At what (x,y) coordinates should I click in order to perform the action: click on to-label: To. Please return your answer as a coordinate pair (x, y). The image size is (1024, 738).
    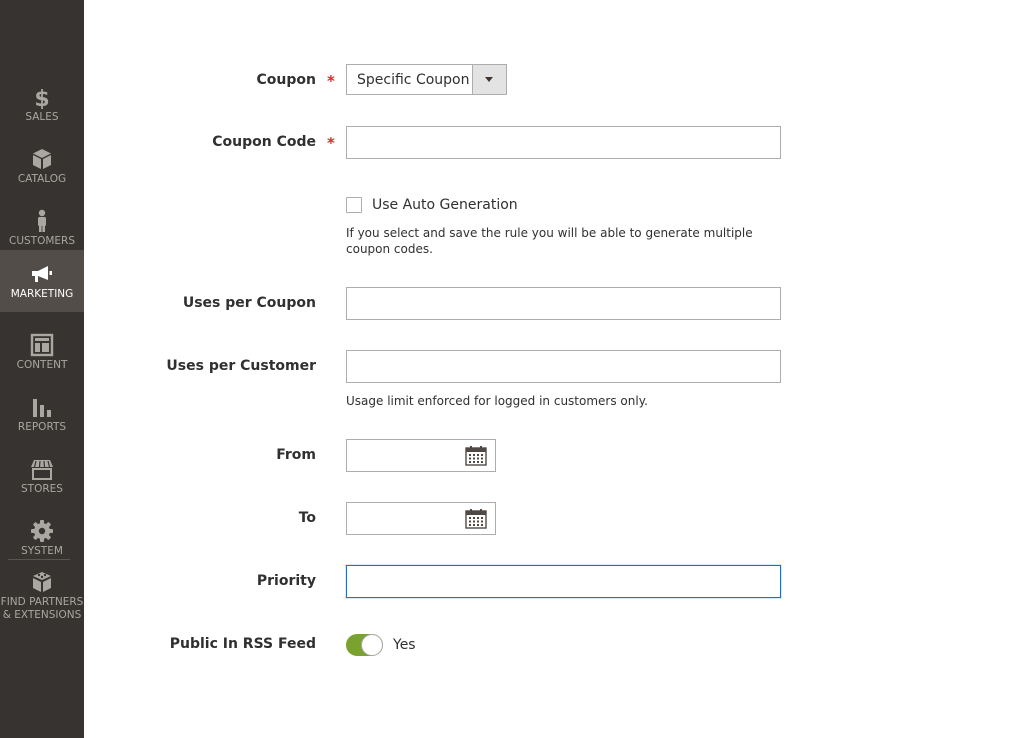
    Looking at the image, I should click on (307, 518).